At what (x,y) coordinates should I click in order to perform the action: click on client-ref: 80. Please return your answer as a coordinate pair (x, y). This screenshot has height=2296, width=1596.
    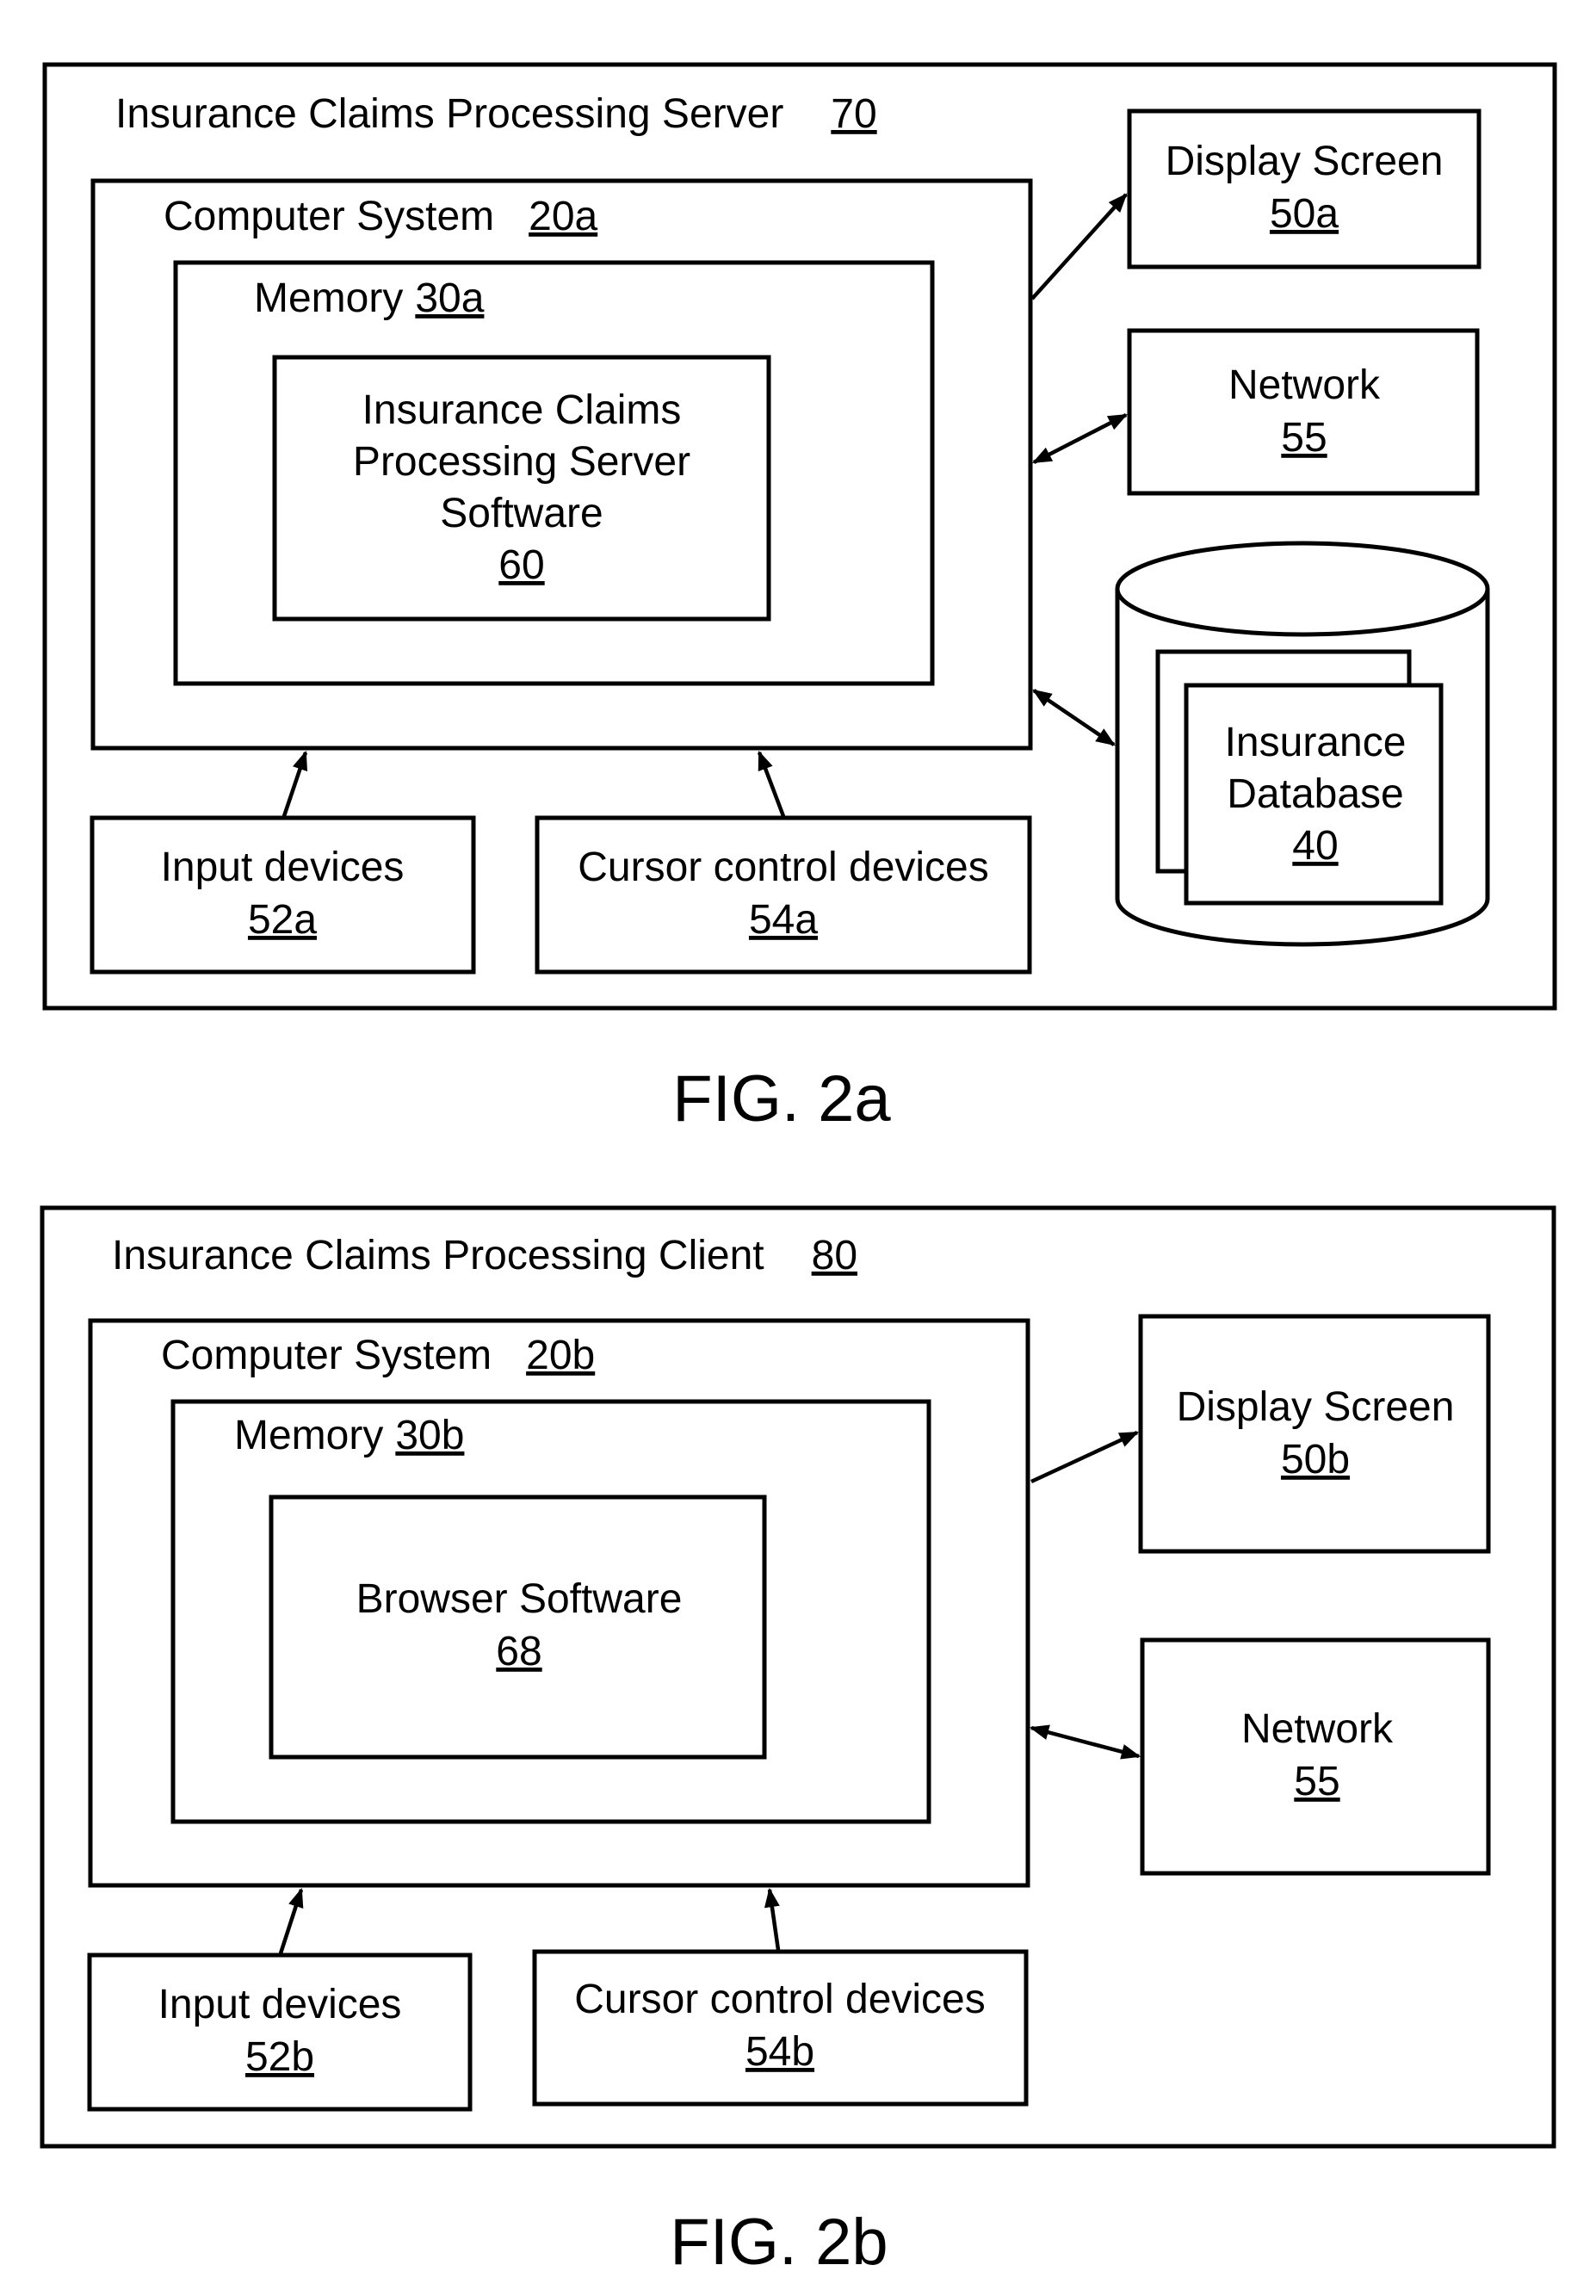
    Looking at the image, I should click on (834, 1255).